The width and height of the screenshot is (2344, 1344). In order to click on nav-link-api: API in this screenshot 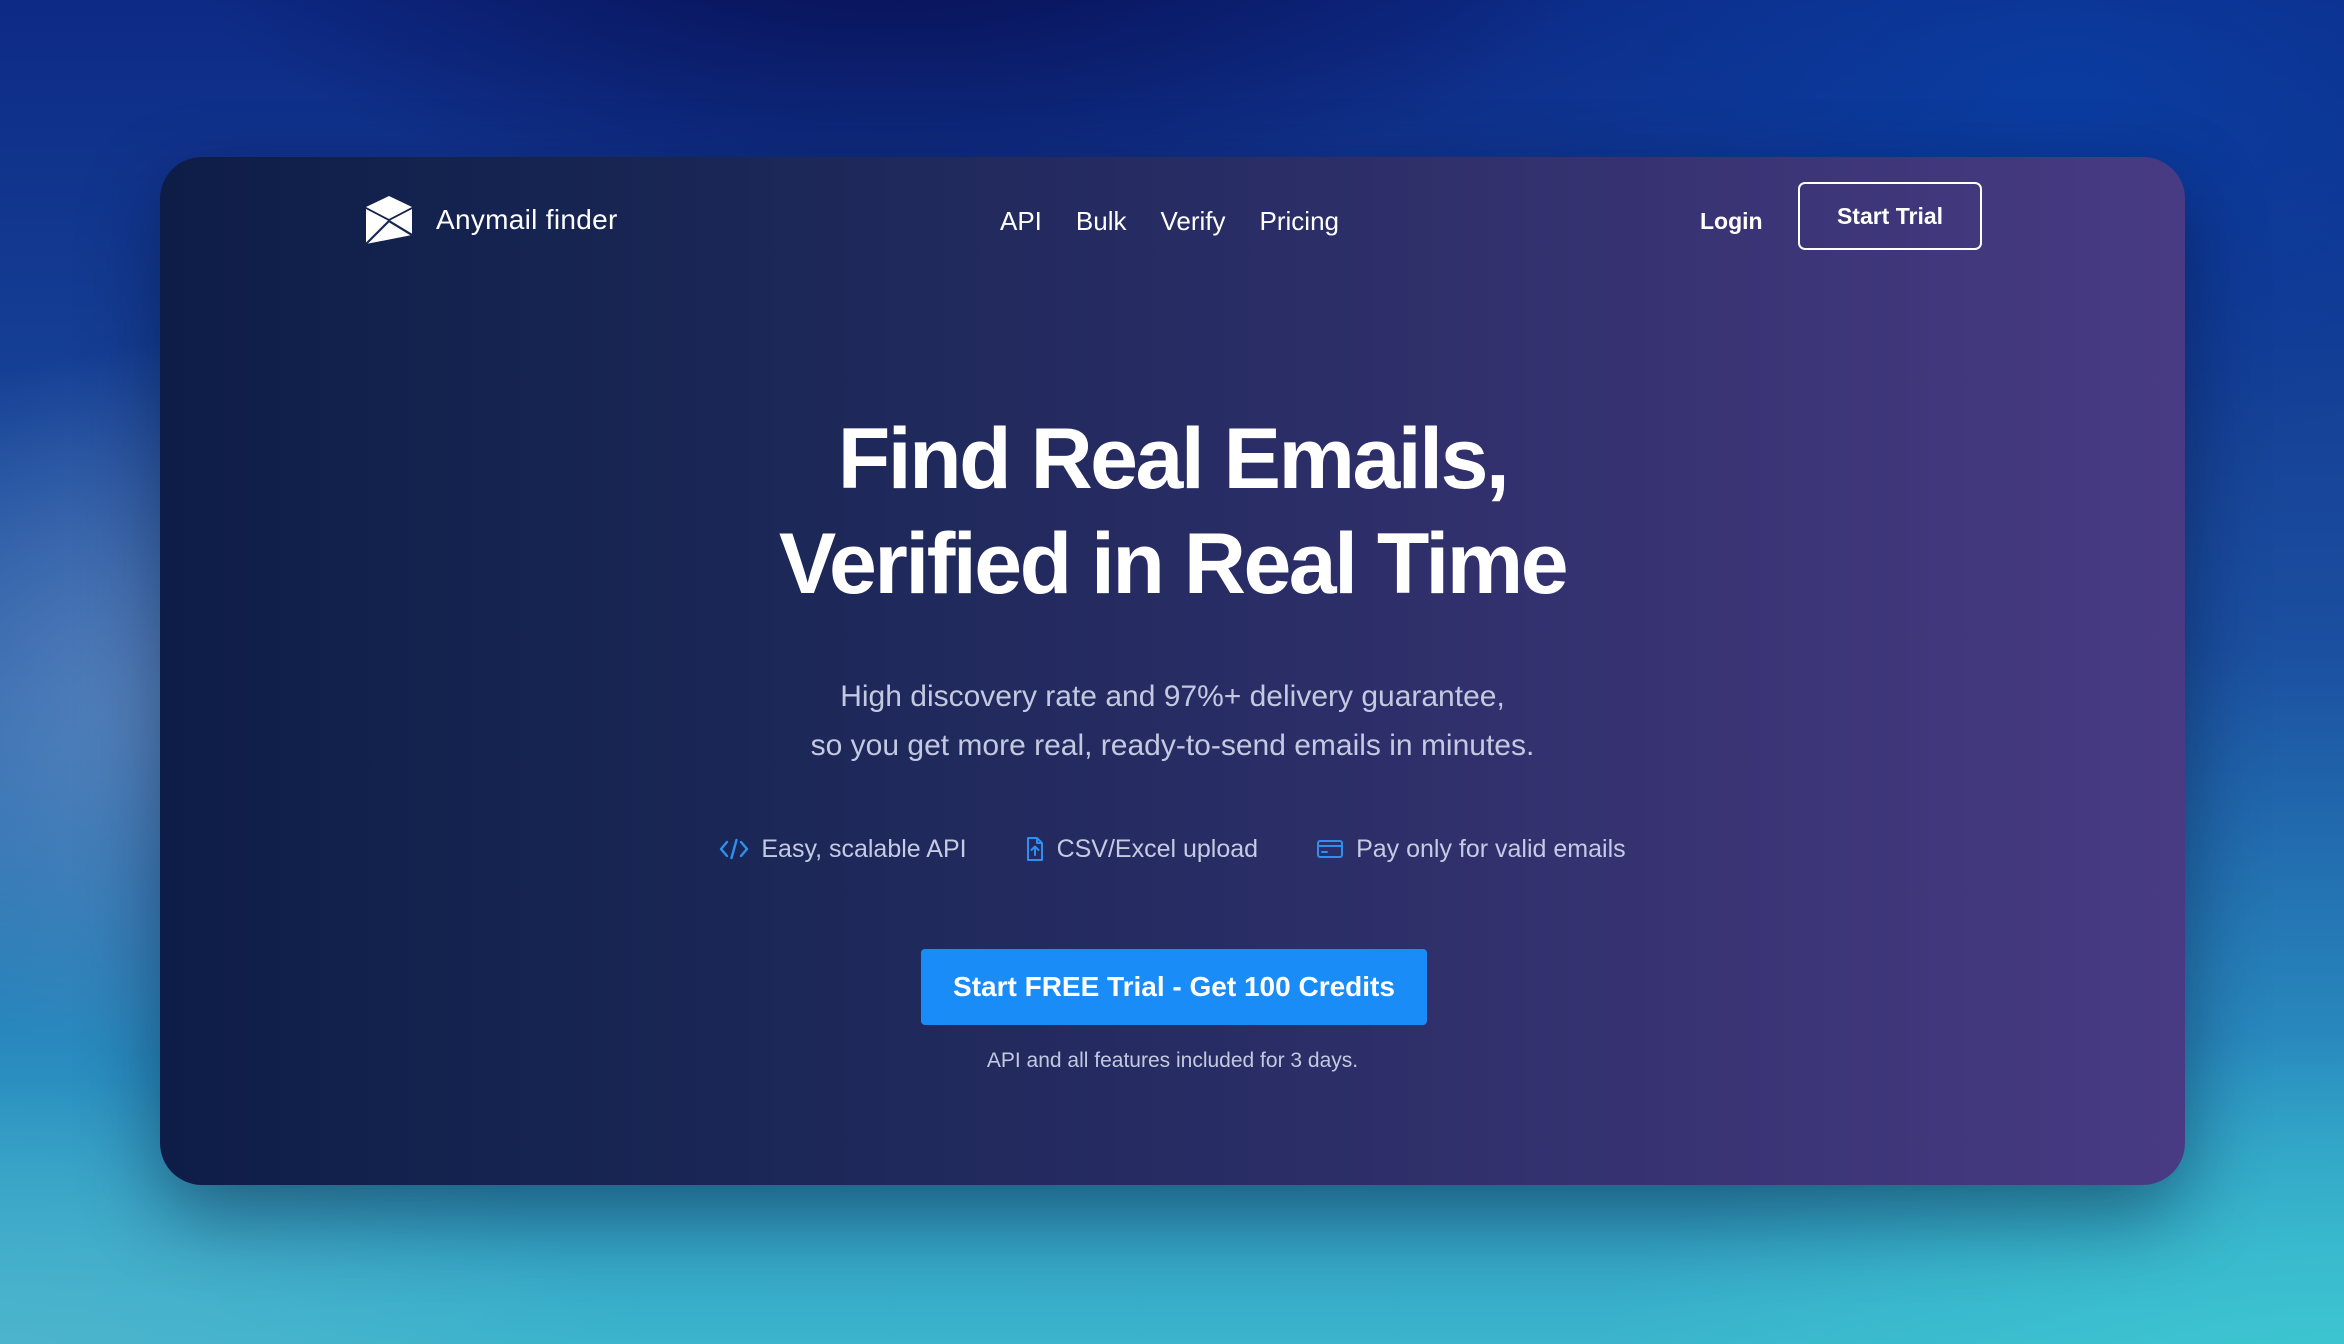, I will do `click(1021, 221)`.